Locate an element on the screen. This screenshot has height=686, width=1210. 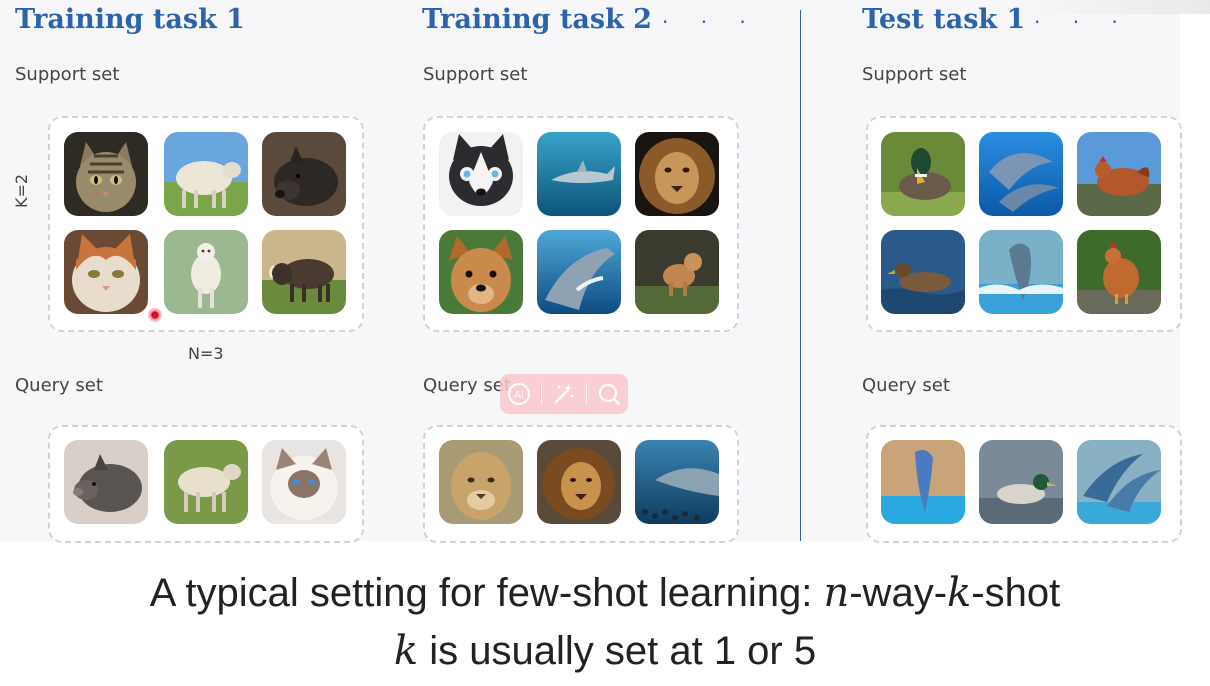
task-title-train-1: Training task 1 is located at coordinates (130, 19).